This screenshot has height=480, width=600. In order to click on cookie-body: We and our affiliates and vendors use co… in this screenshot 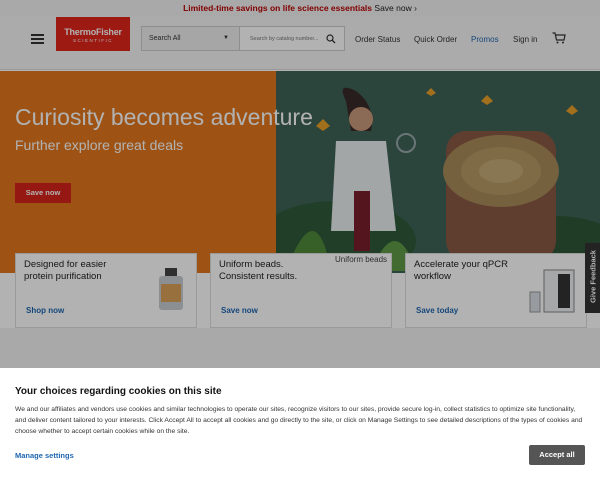, I will do `click(299, 420)`.